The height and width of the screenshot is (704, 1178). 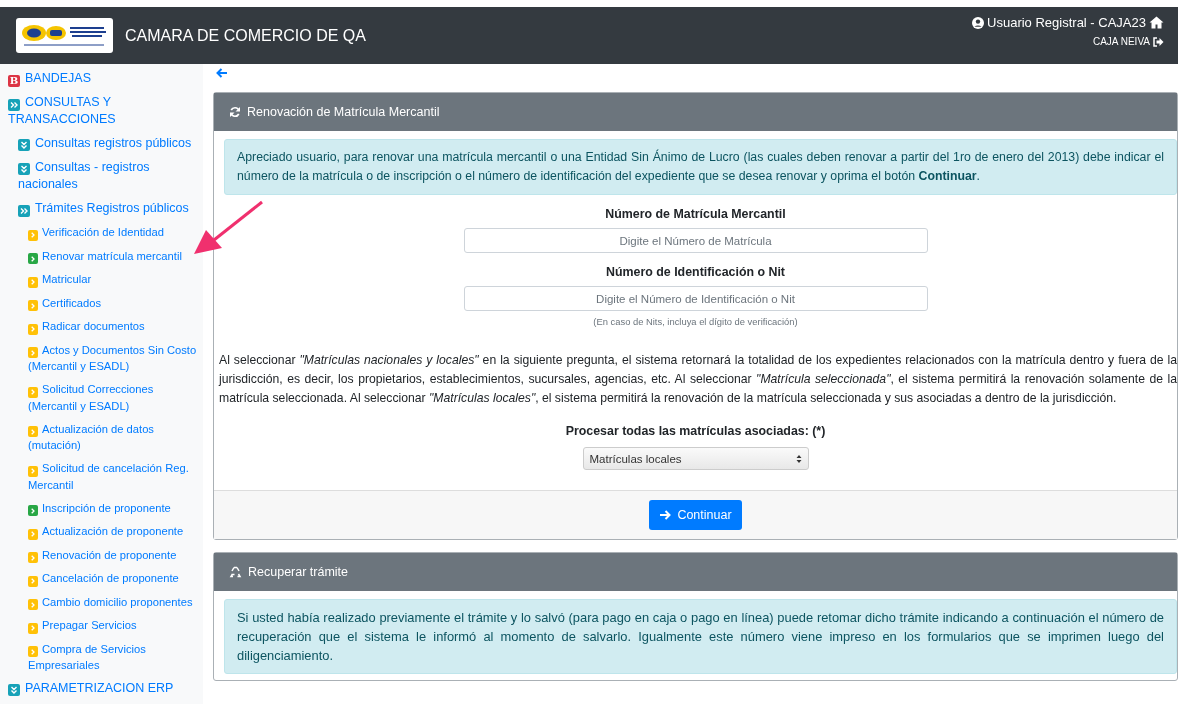 What do you see at coordinates (695, 458) in the screenshot?
I see `select-dropdown: Matrículas locales` at bounding box center [695, 458].